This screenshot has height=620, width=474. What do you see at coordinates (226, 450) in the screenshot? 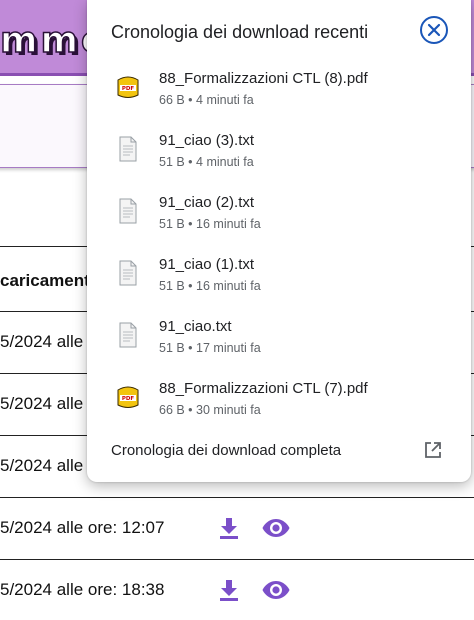
I see `full-history-label: Cronologia dei download completa` at bounding box center [226, 450].